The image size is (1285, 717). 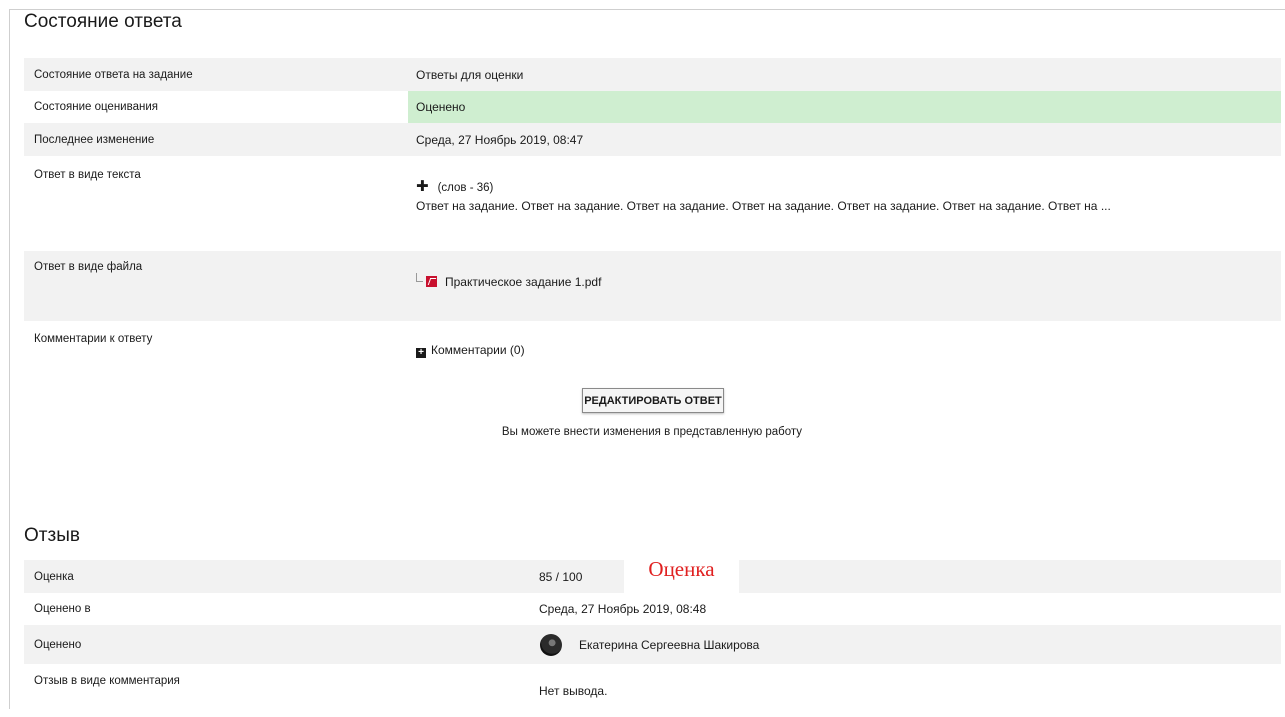 What do you see at coordinates (844, 74) in the screenshot?
I see `submission-status-value: Ответы для оценки` at bounding box center [844, 74].